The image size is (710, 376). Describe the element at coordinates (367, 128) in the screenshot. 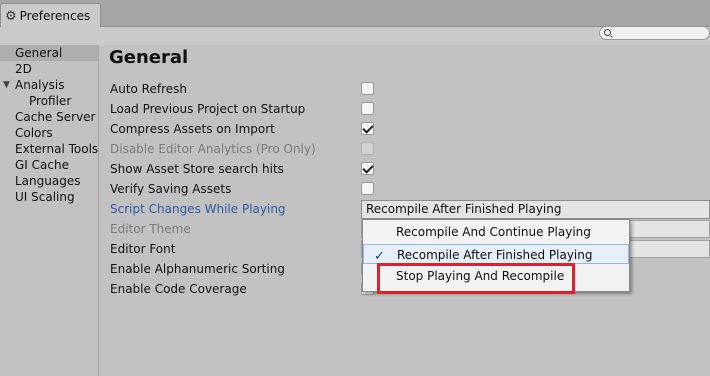

I see `compress-assets-checkbox` at that location.